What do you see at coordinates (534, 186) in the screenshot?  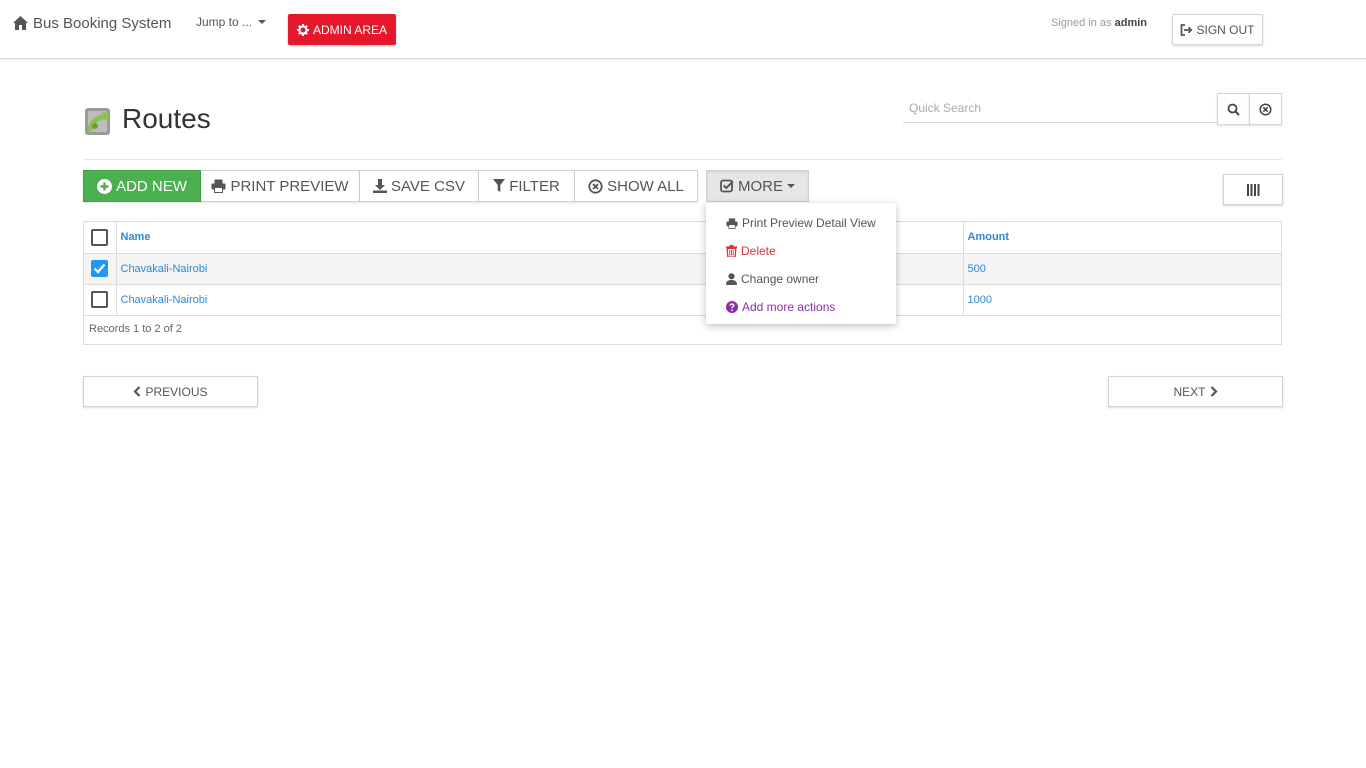 I see `filter-label: FILTER` at bounding box center [534, 186].